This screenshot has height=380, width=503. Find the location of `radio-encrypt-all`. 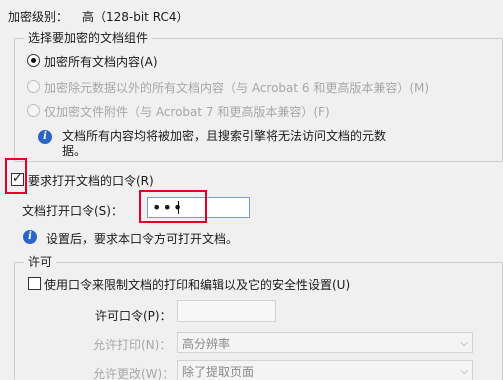

radio-encrypt-all is located at coordinates (33, 60).